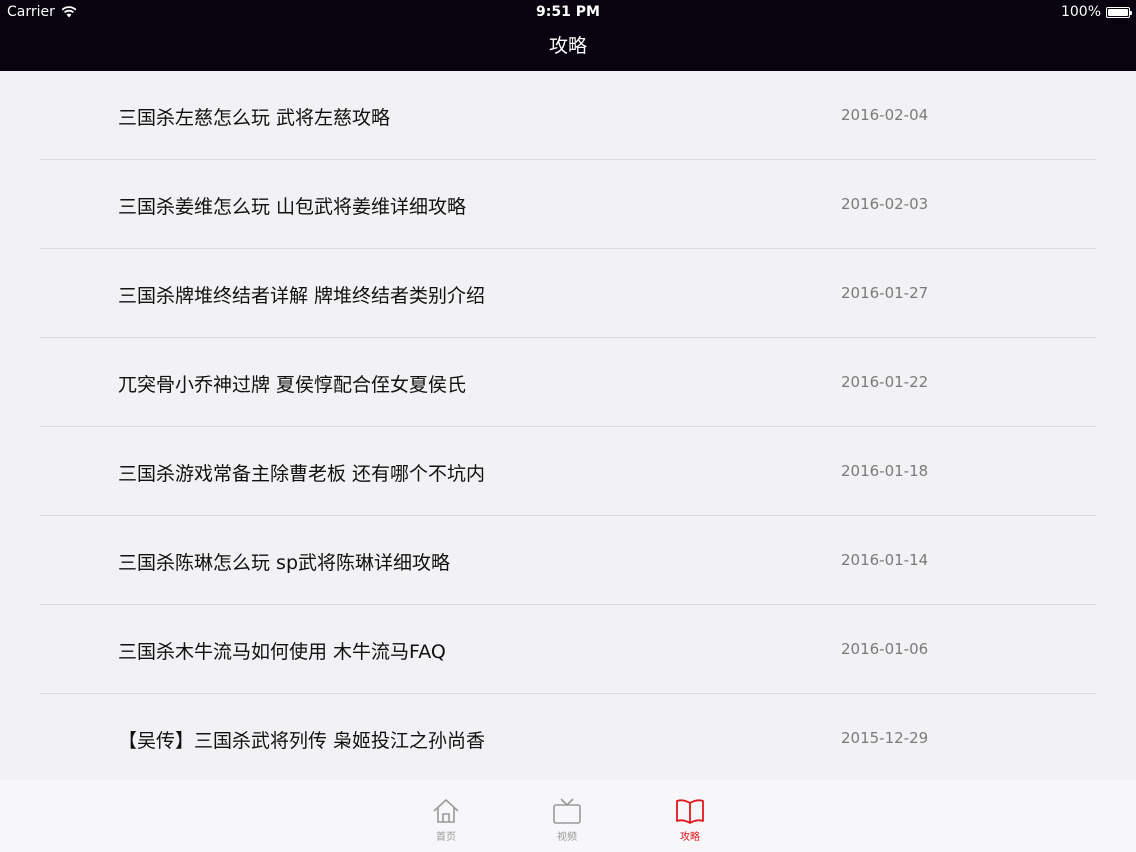 This screenshot has height=852, width=1136. What do you see at coordinates (885, 738) in the screenshot?
I see `article-date: 2015-12-29` at bounding box center [885, 738].